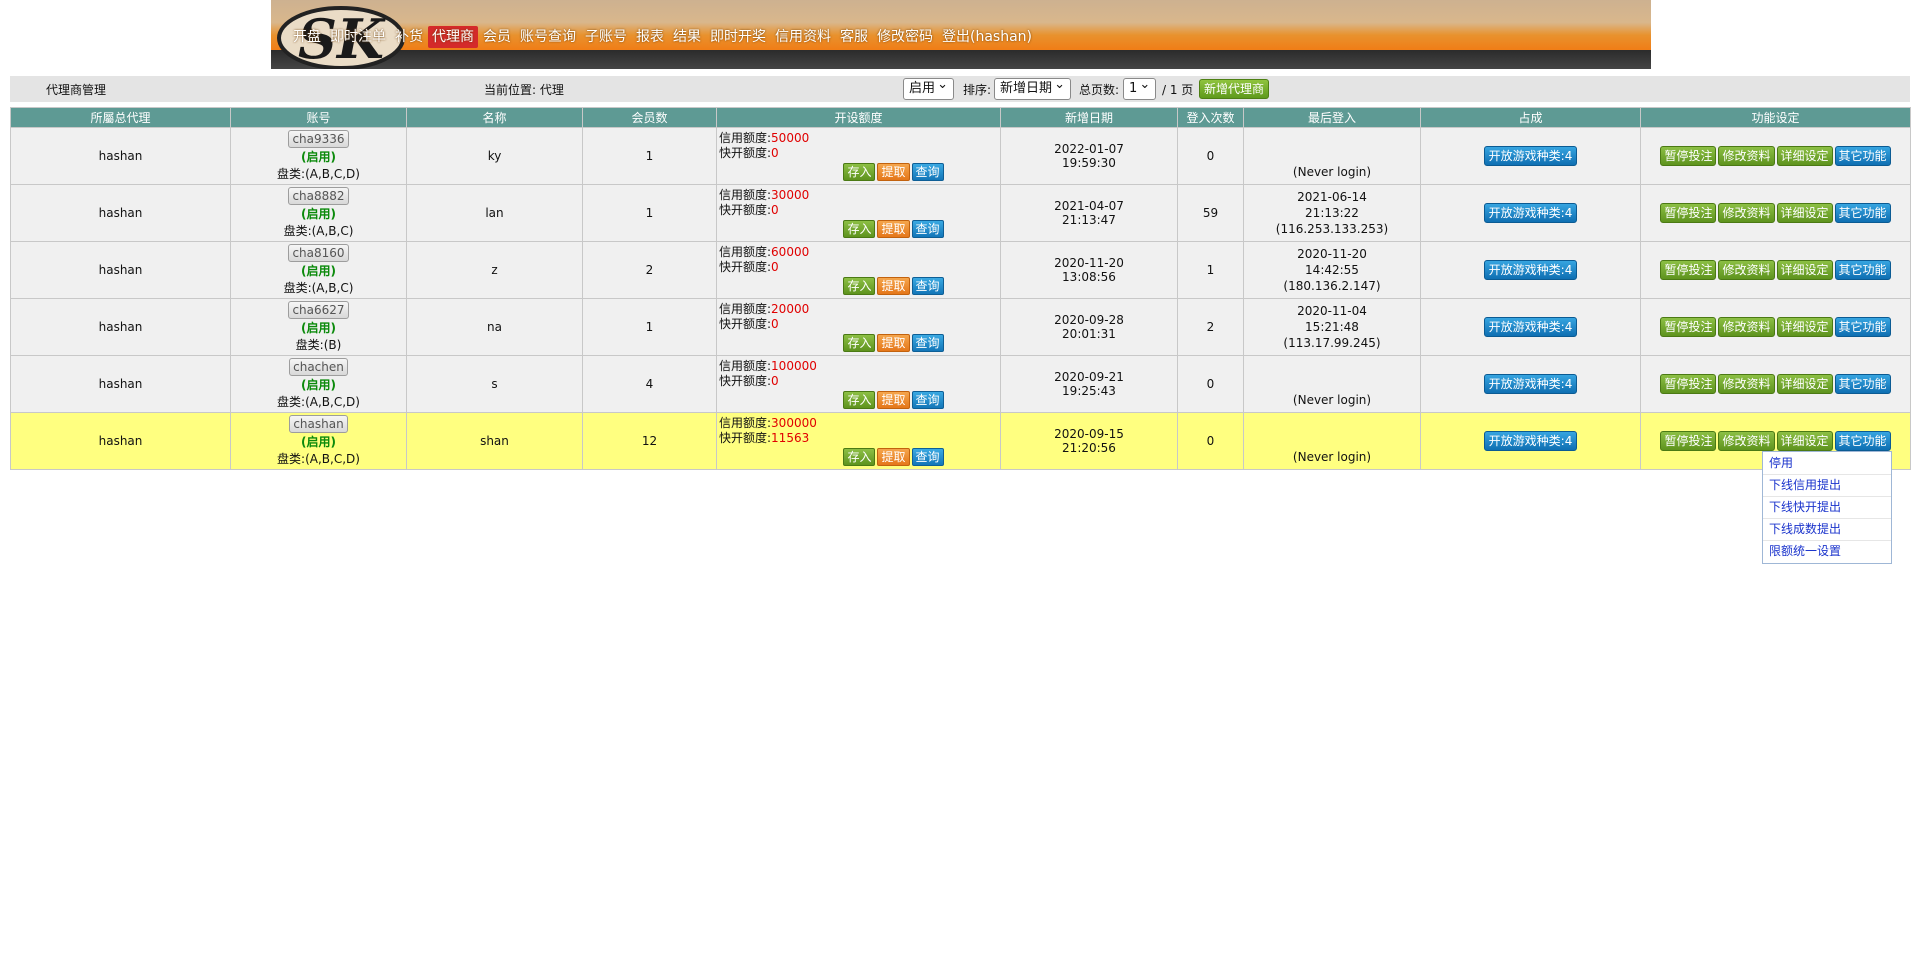 This screenshot has height=955, width=1920. Describe the element at coordinates (1234, 89) in the screenshot. I see `new-agent-button: 新增代理商` at that location.